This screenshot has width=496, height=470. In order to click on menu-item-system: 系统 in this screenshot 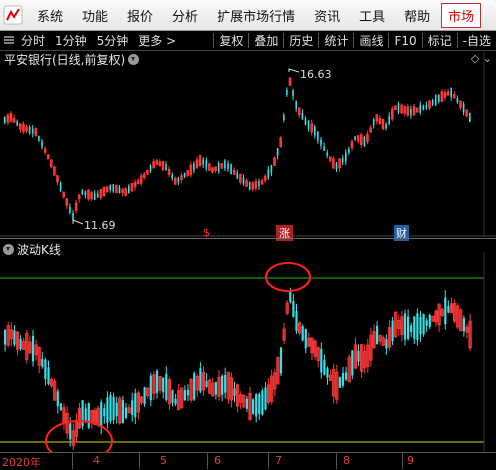, I will do `click(49, 15)`.